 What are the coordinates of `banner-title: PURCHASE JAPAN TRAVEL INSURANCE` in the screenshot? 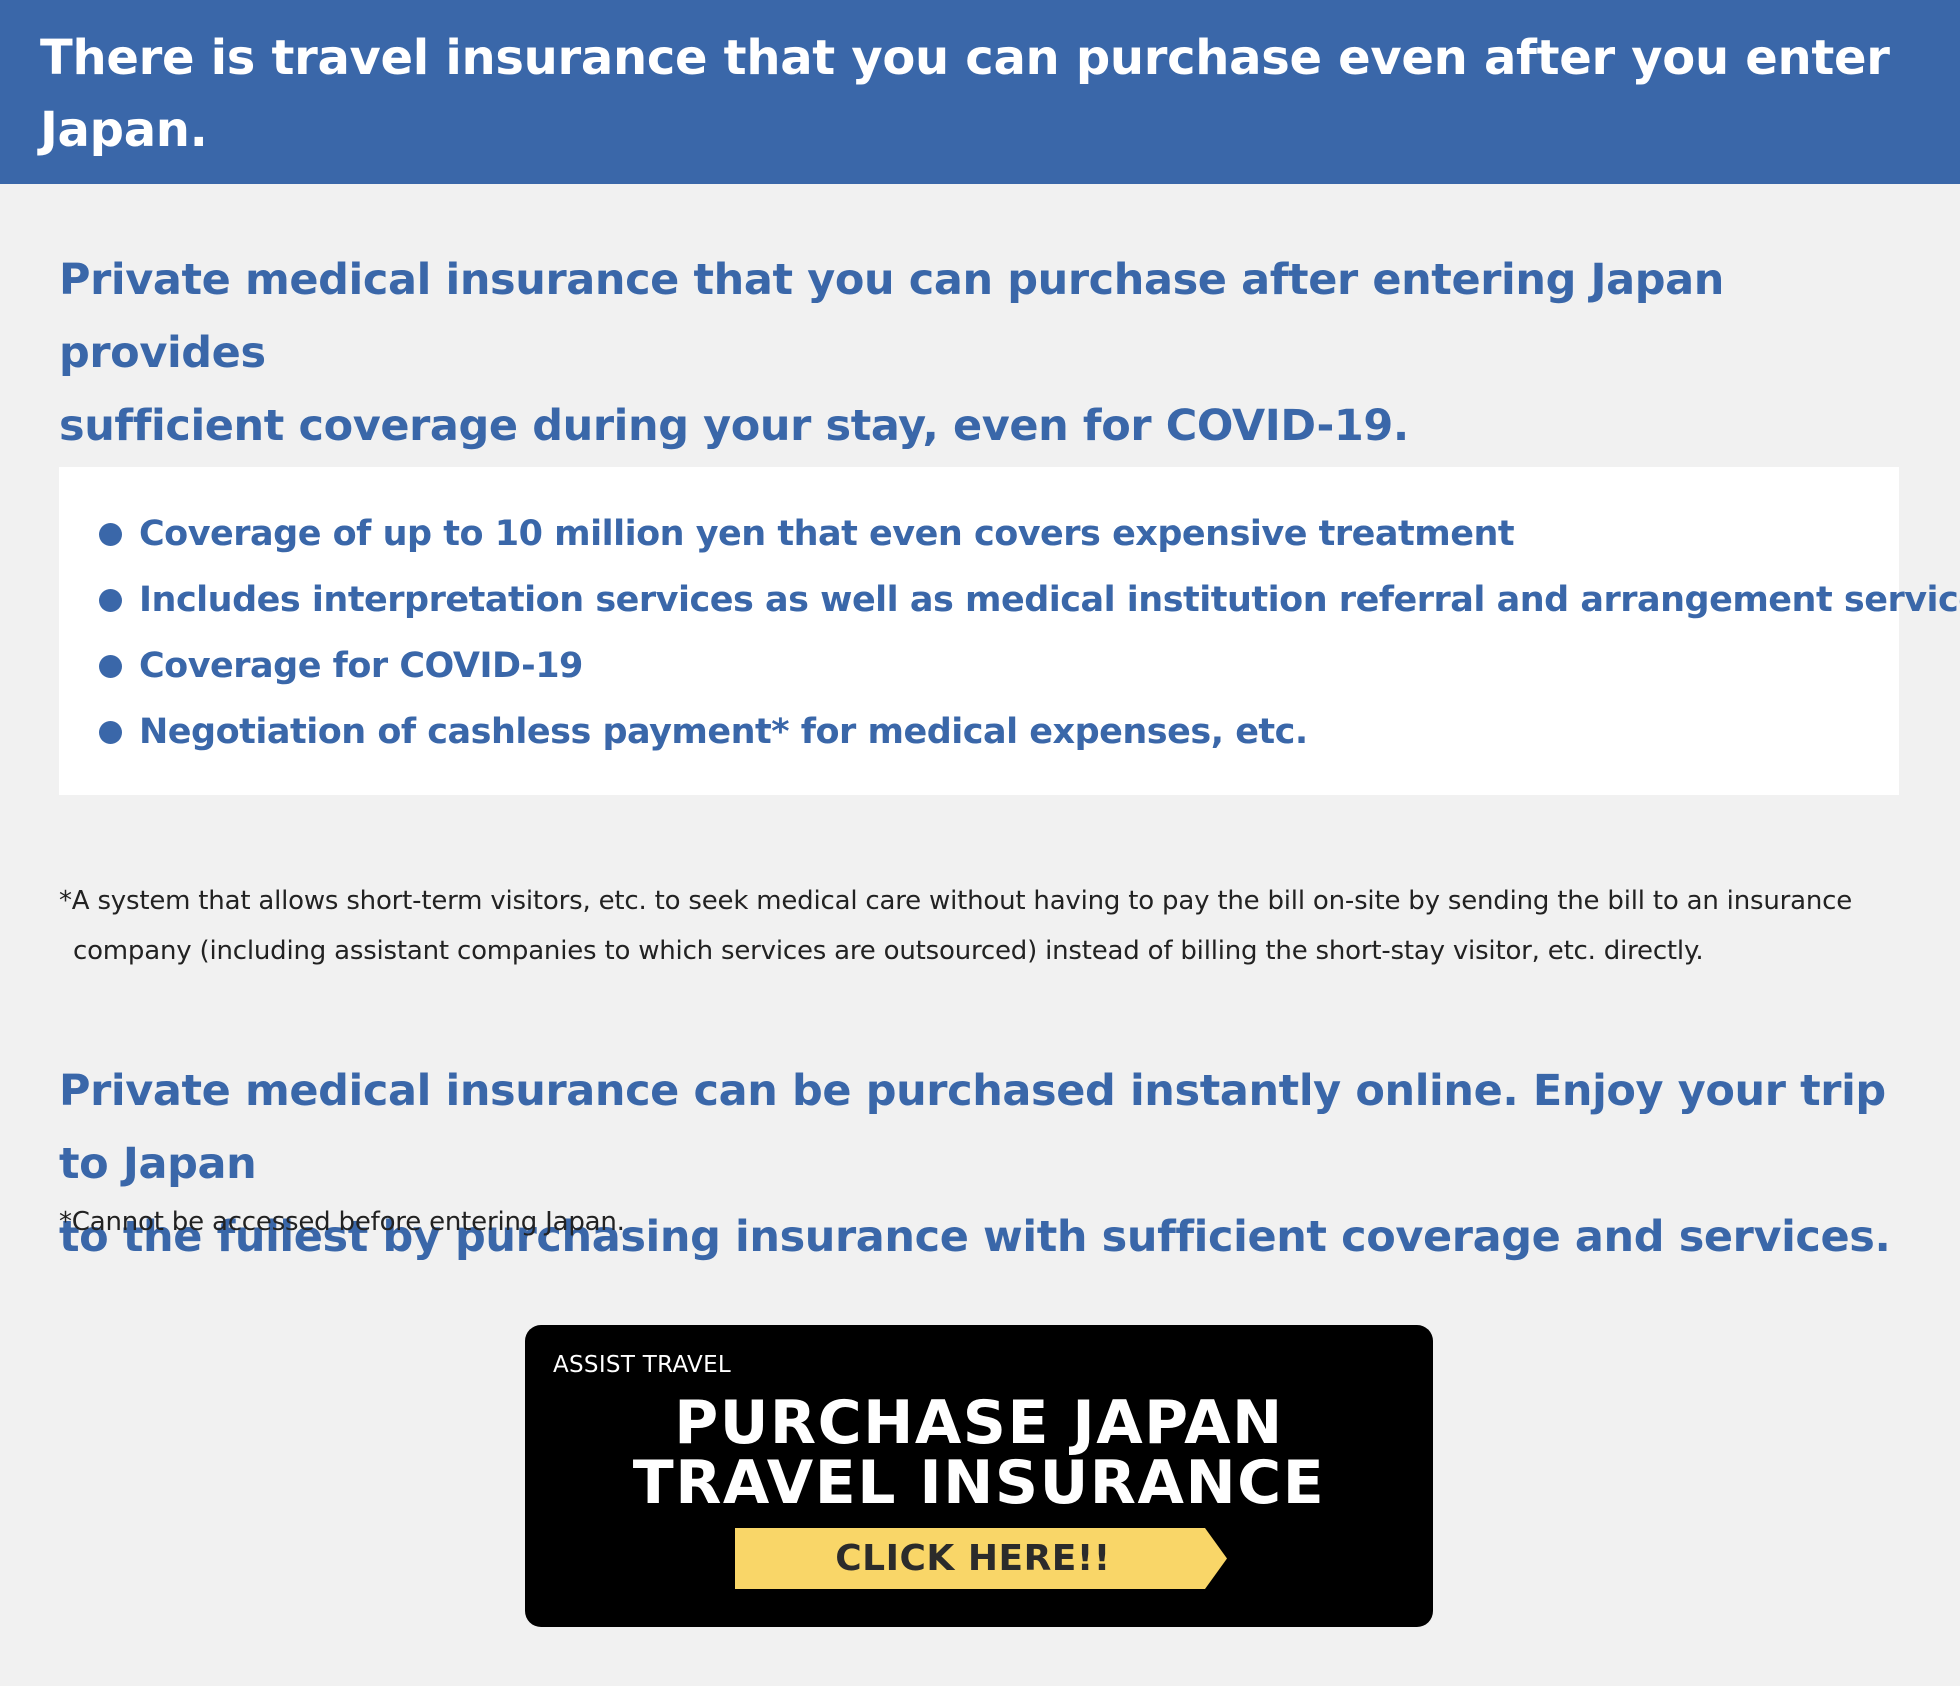 It's located at (979, 1453).